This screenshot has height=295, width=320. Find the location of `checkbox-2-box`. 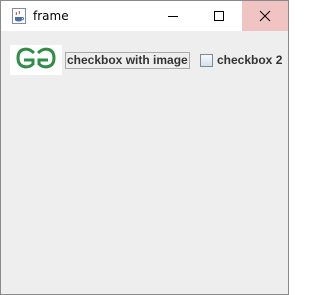

checkbox-2-box is located at coordinates (206, 60).